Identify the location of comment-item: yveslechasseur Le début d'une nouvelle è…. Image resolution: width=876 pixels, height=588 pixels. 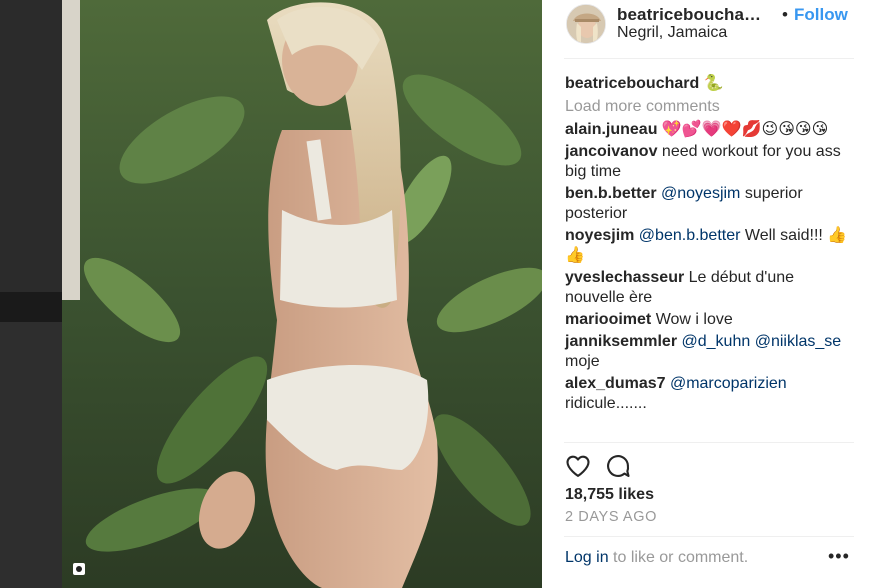
(710, 288).